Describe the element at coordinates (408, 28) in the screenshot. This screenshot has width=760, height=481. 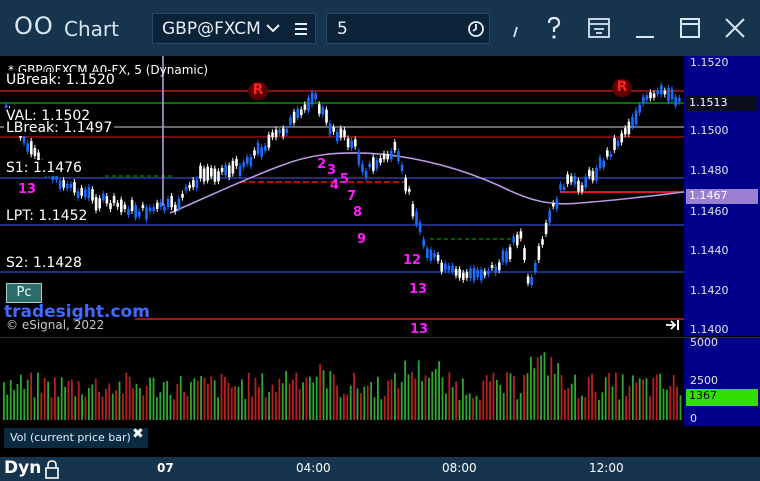
I see `interval-selector: 5` at that location.